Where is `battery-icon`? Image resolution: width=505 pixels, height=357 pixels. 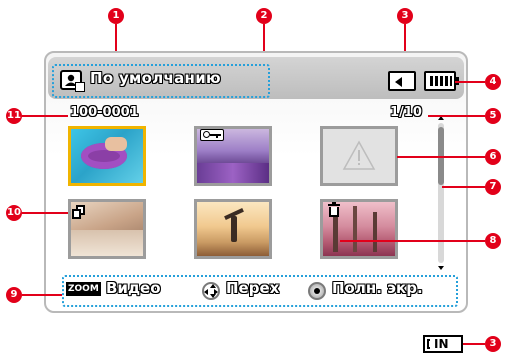 battery-icon is located at coordinates (440, 81).